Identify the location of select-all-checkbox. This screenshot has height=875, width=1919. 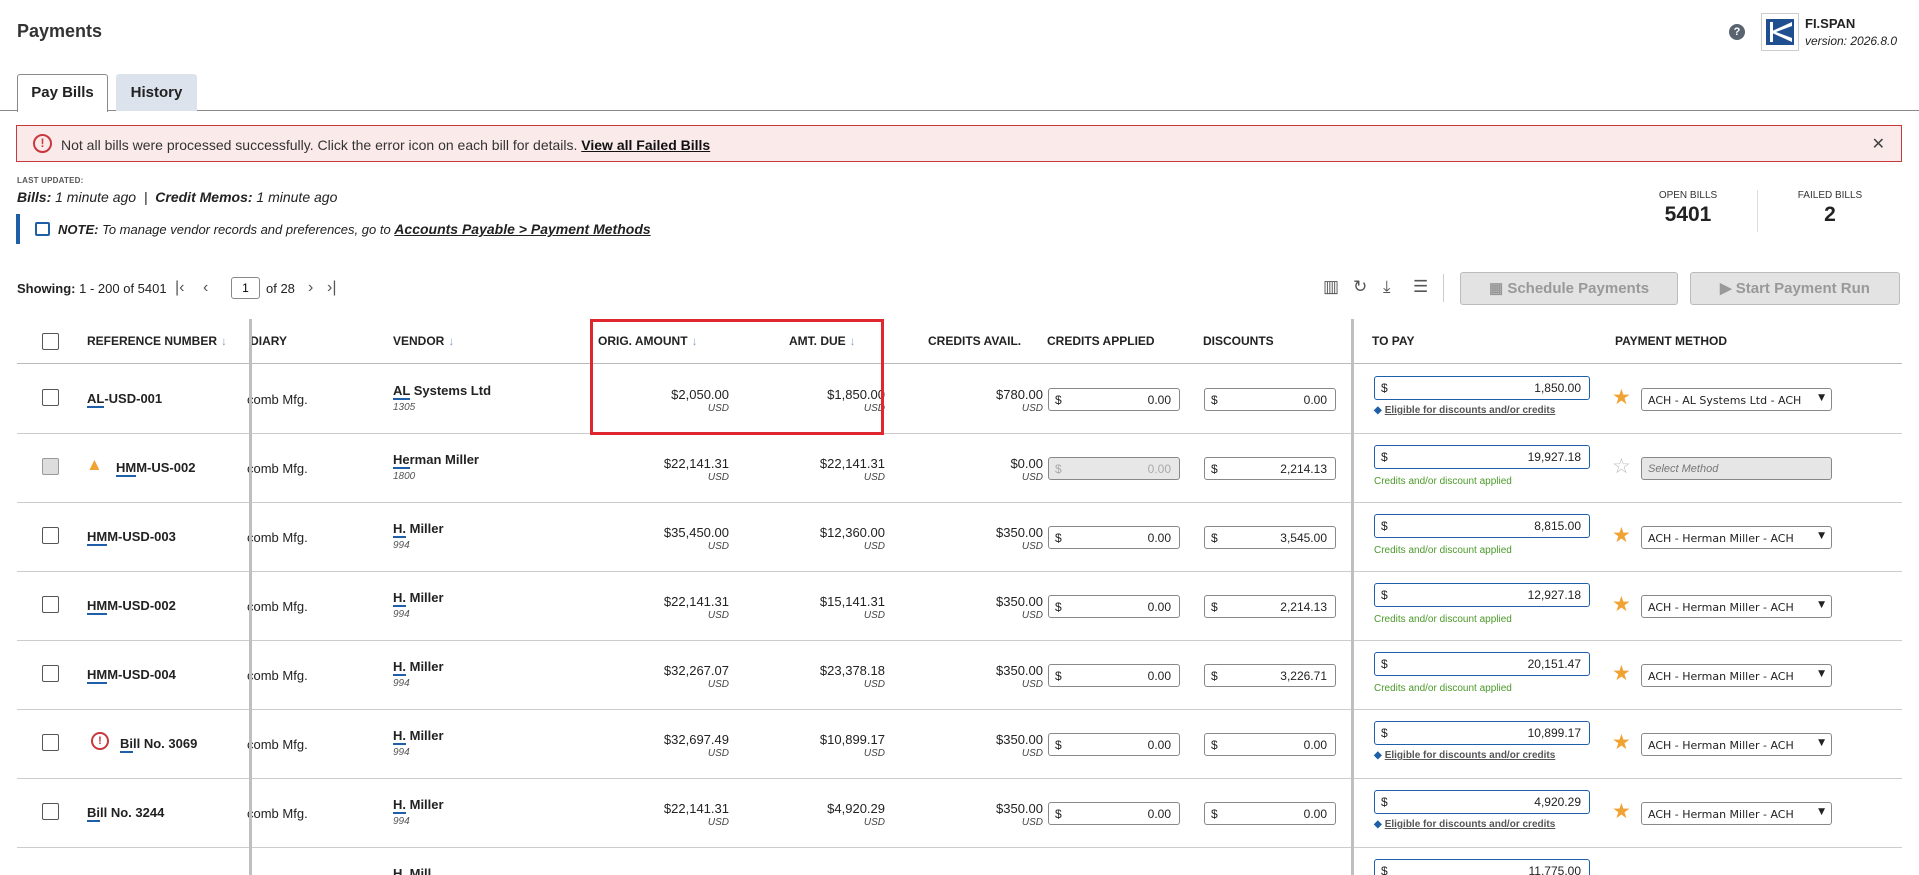
(50, 341).